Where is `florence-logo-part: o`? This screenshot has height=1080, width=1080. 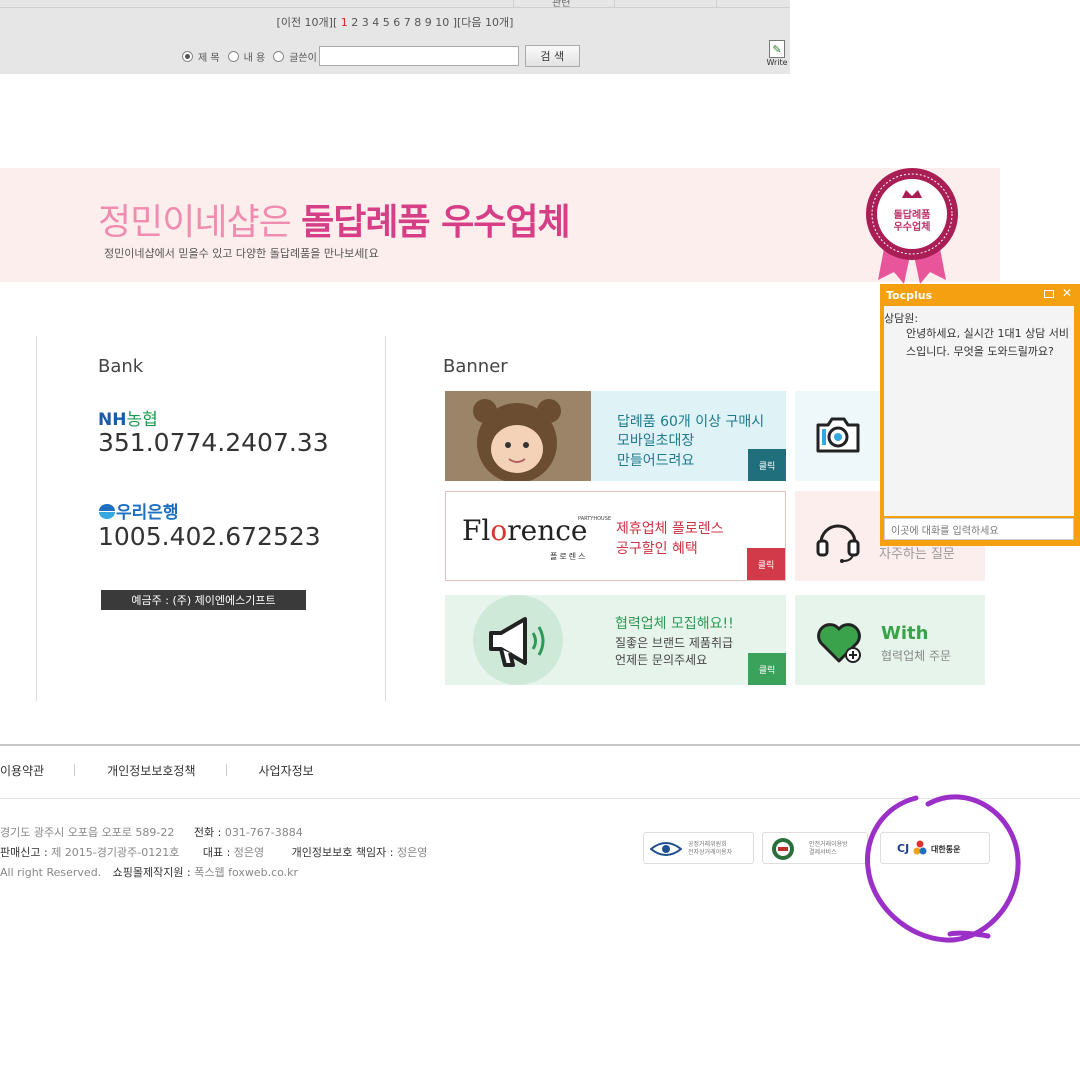 florence-logo-part: o is located at coordinates (499, 530).